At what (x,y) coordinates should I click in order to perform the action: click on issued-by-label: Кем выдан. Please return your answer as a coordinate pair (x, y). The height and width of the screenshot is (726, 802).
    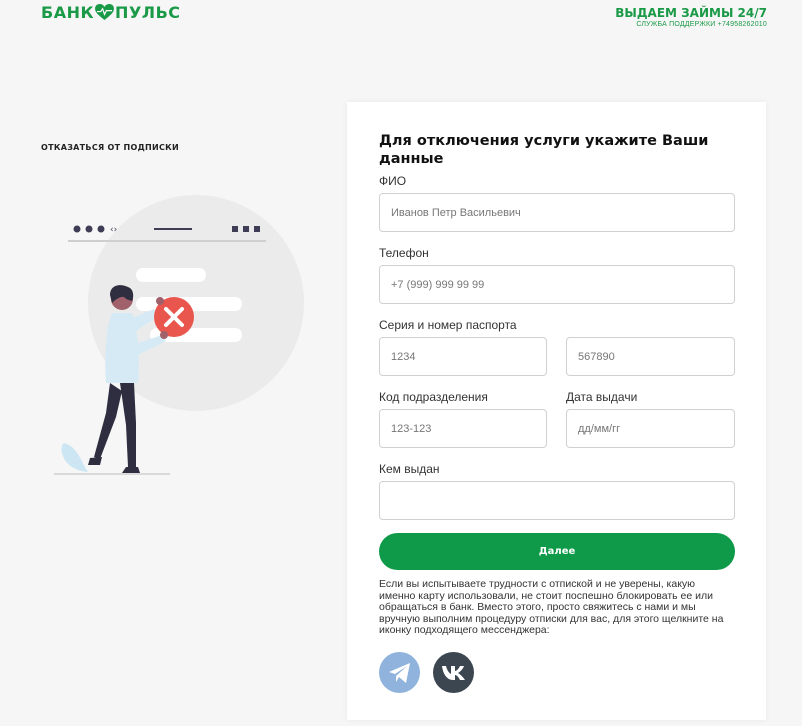
    Looking at the image, I should click on (409, 469).